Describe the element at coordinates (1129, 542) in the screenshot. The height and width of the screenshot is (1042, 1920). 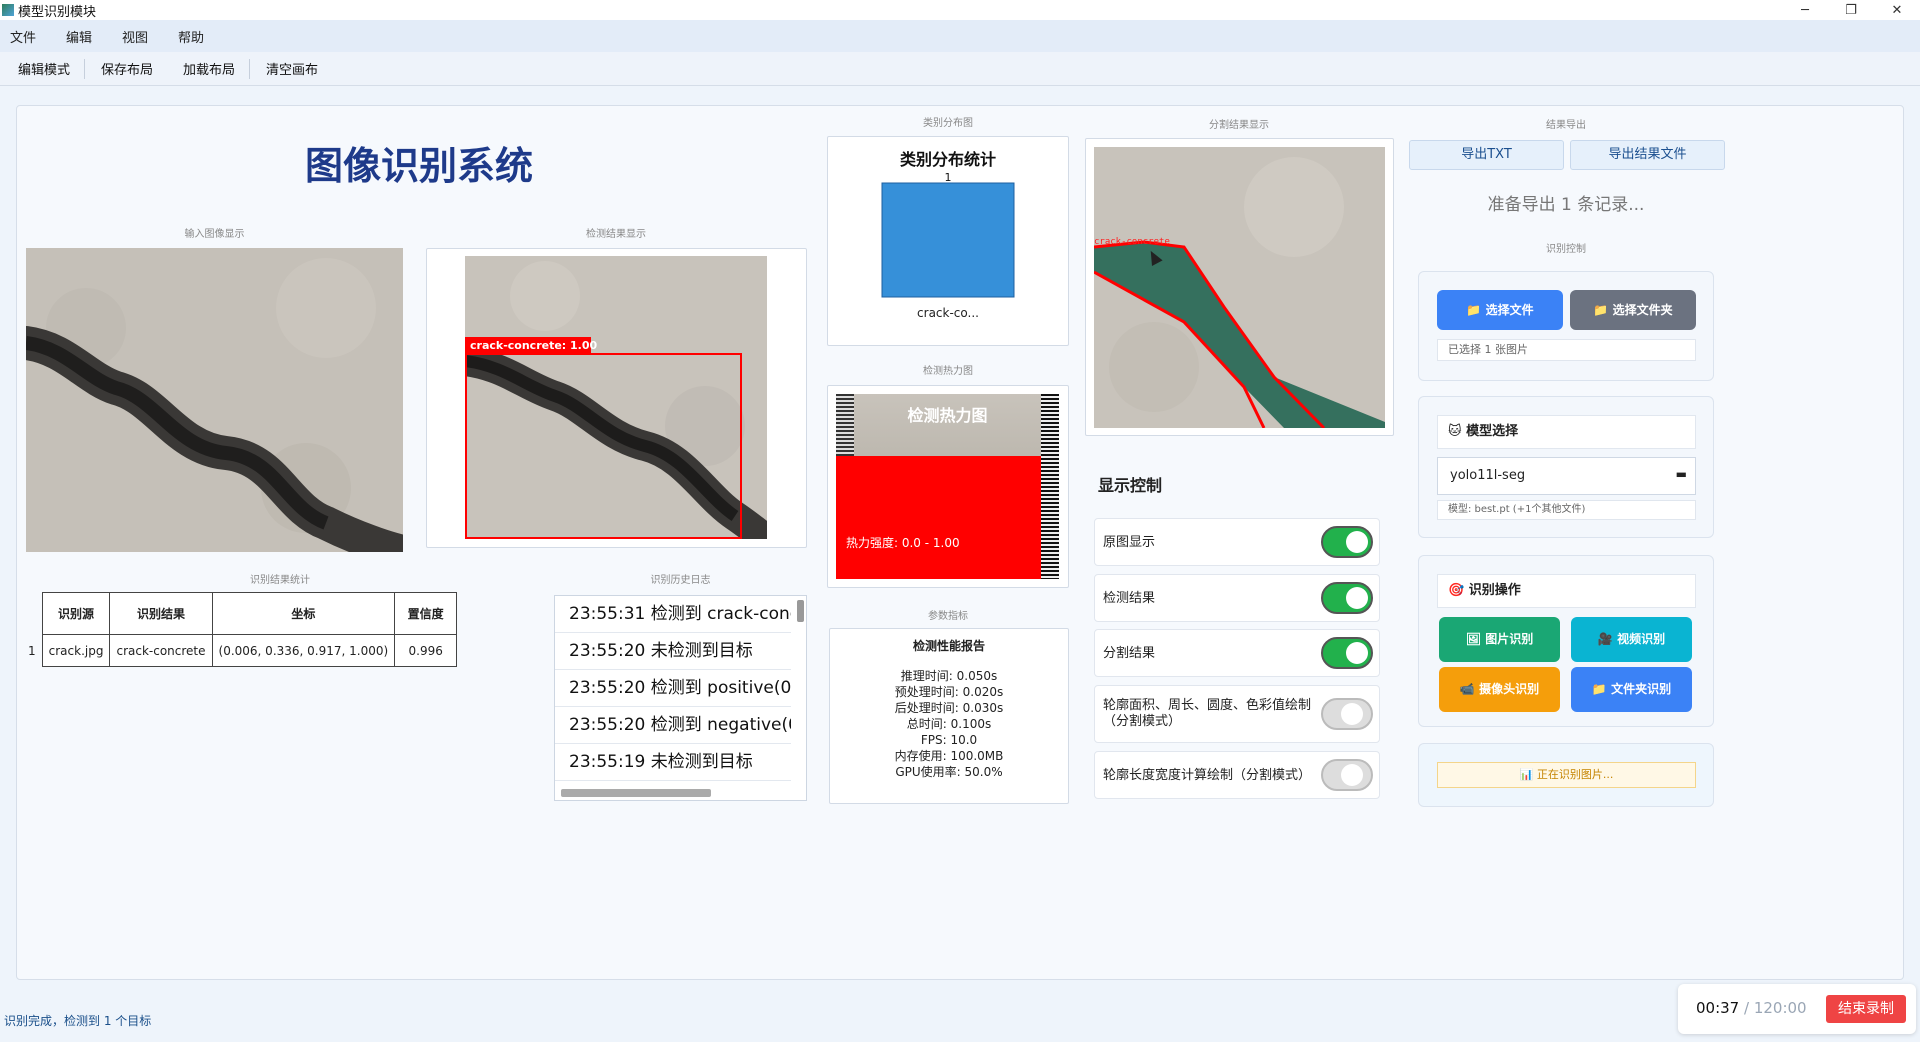
I see `toggle-label: 原图显示` at that location.